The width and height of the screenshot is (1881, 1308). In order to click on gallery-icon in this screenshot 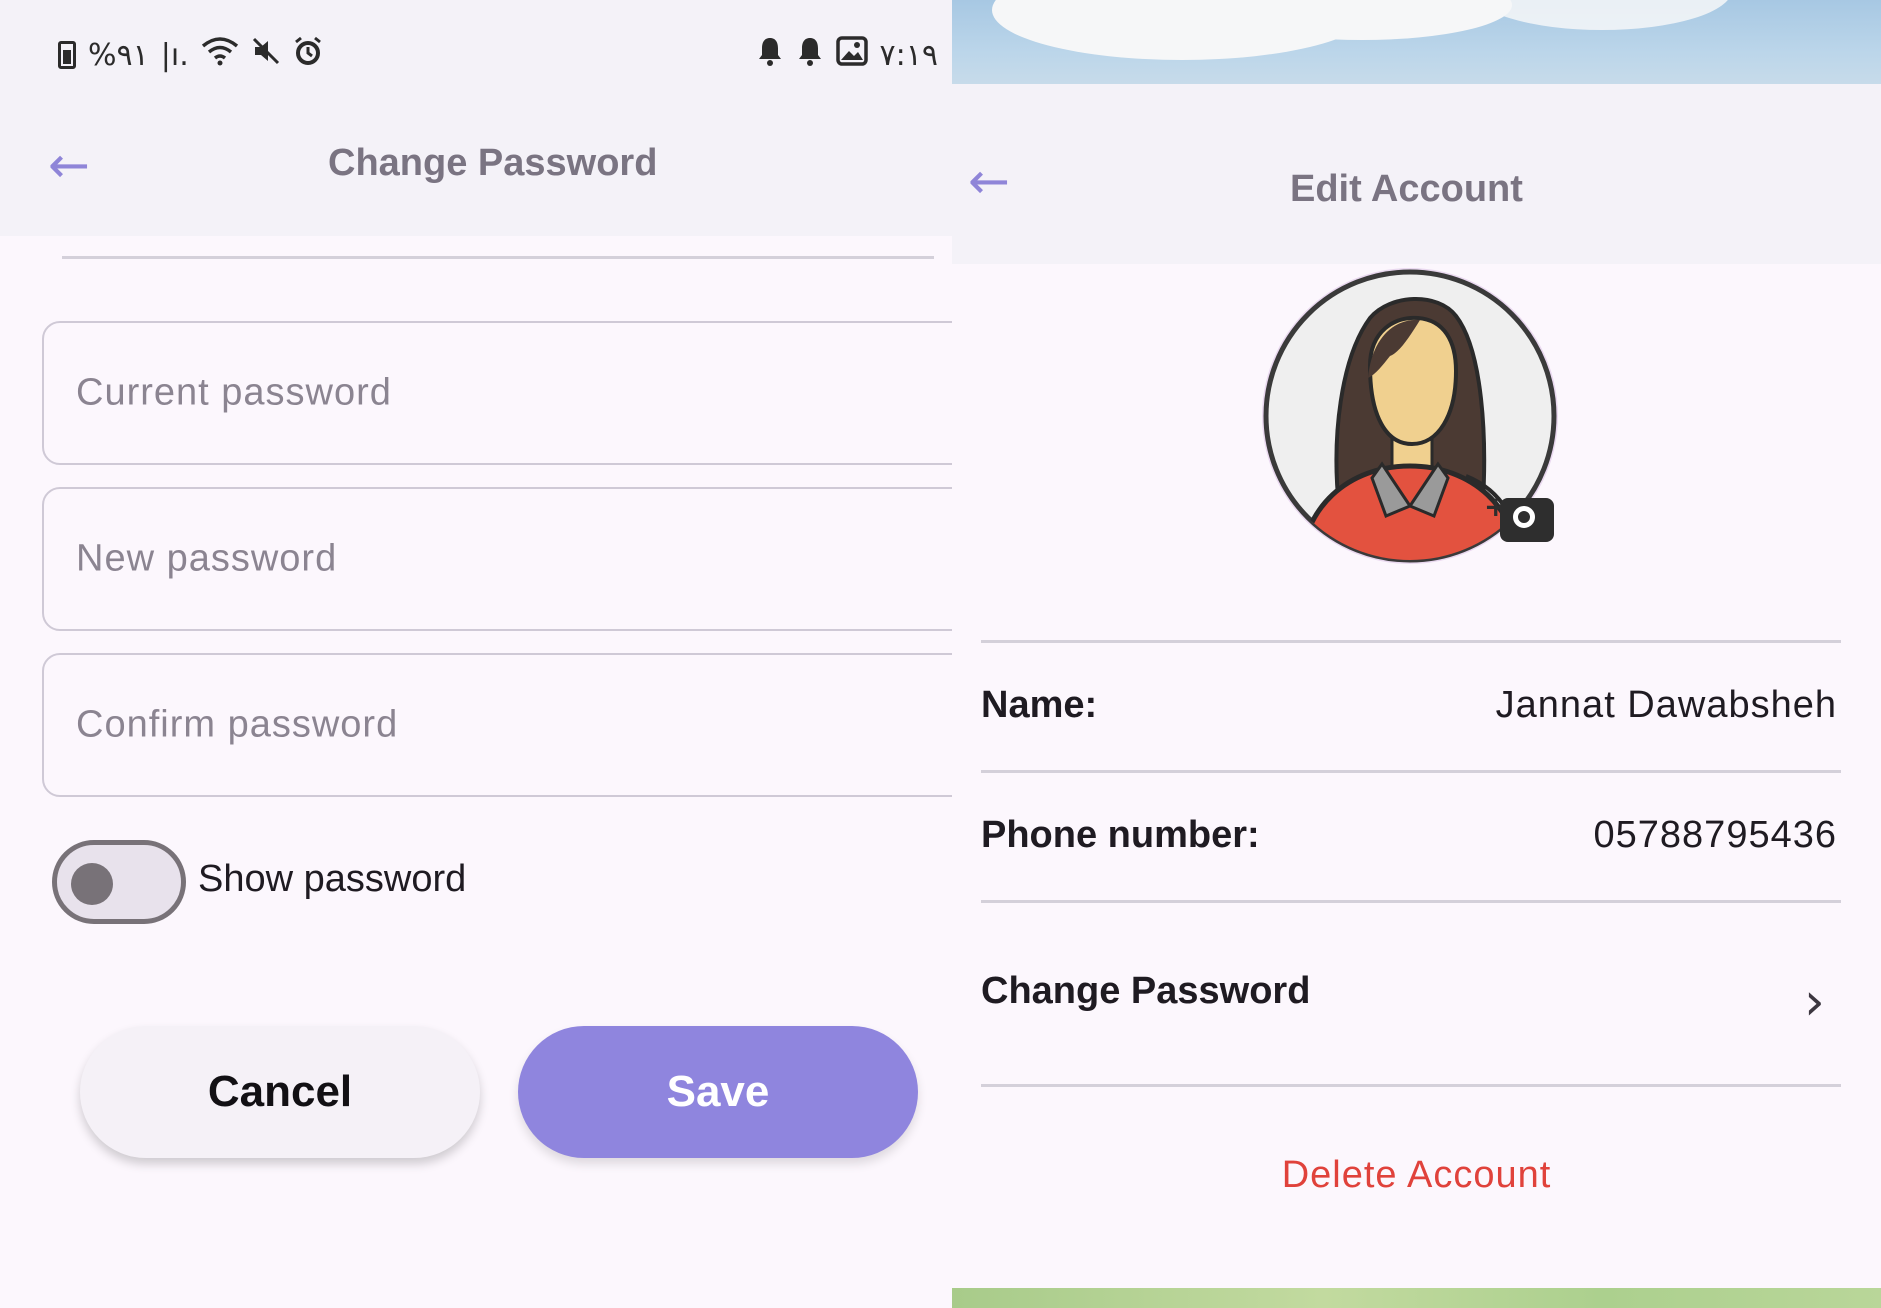, I will do `click(851, 55)`.